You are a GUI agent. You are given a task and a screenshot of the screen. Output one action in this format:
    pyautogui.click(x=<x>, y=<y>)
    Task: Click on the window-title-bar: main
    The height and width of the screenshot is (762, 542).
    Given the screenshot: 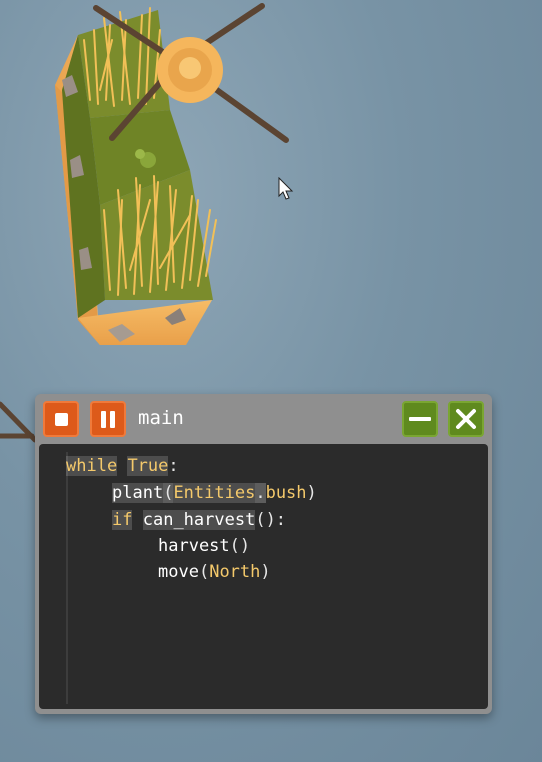 What is the action you would take?
    pyautogui.click(x=263, y=418)
    